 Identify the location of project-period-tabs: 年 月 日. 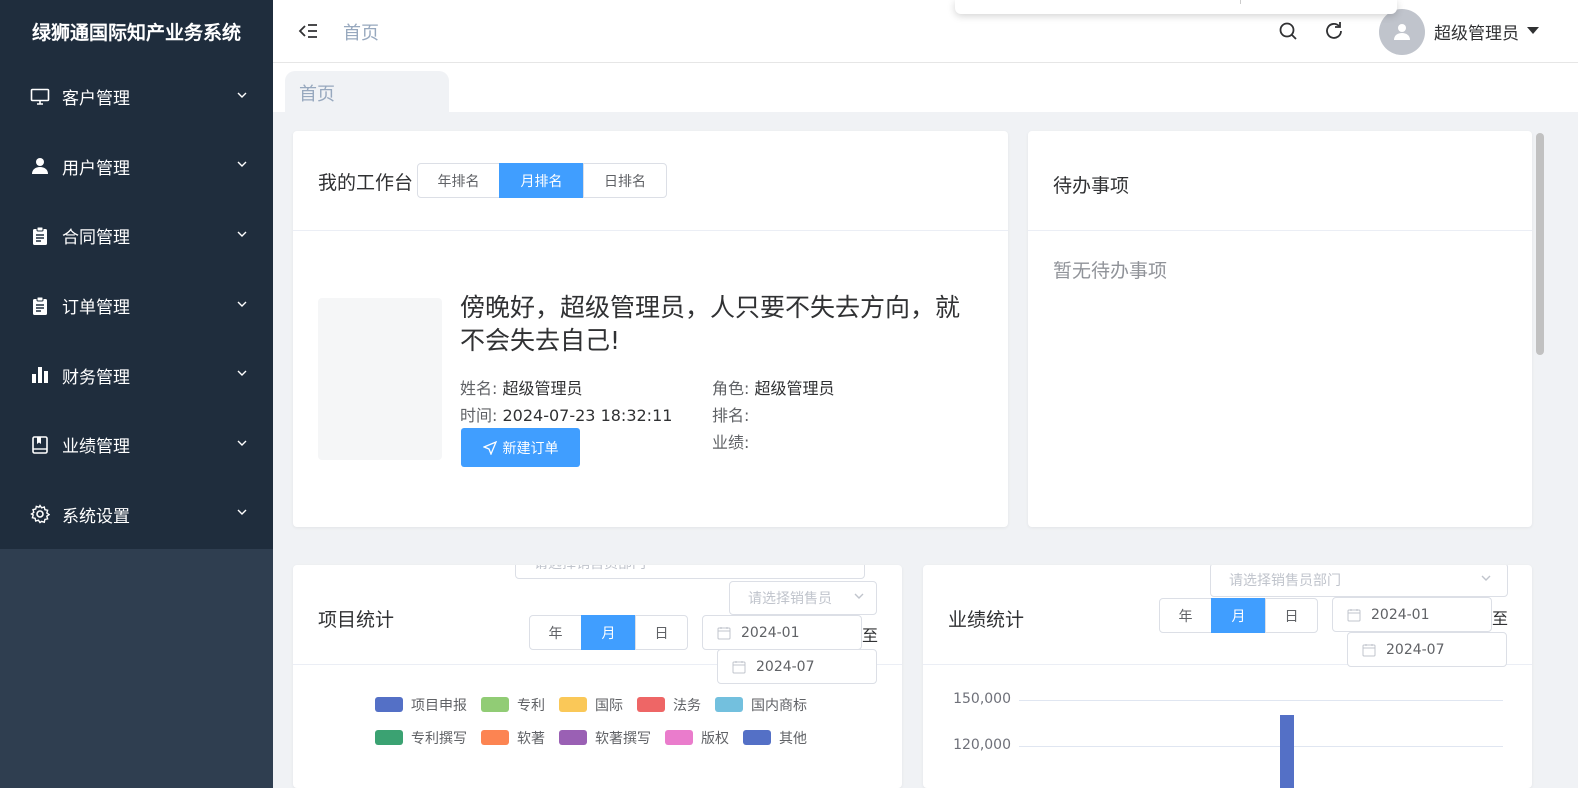
(608, 632).